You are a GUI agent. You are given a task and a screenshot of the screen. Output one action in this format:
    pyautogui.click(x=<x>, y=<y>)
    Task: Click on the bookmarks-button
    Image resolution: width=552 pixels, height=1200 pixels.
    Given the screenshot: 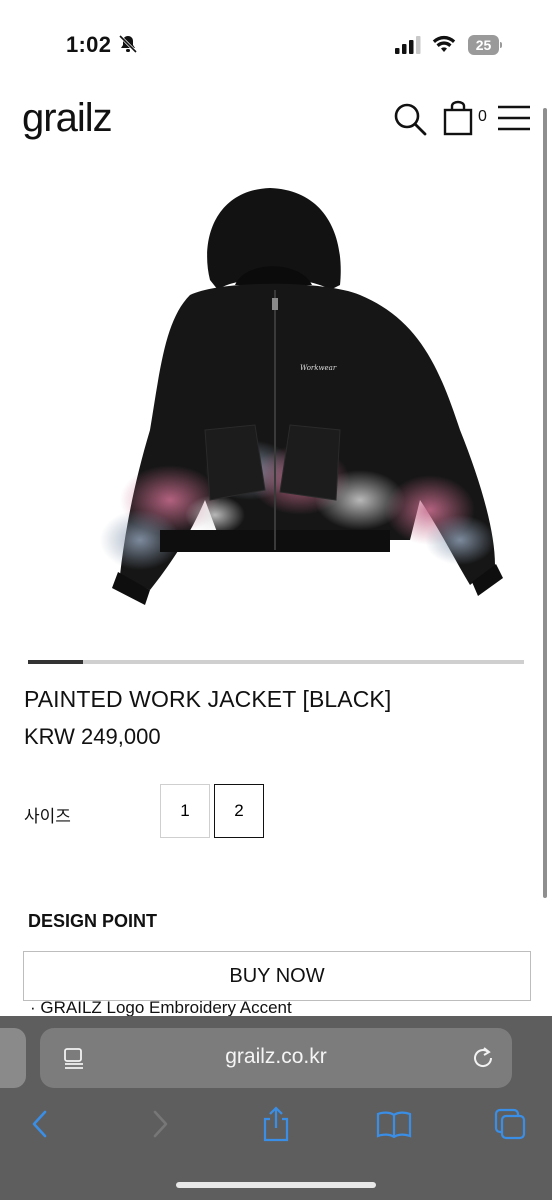 What is the action you would take?
    pyautogui.click(x=394, y=1124)
    